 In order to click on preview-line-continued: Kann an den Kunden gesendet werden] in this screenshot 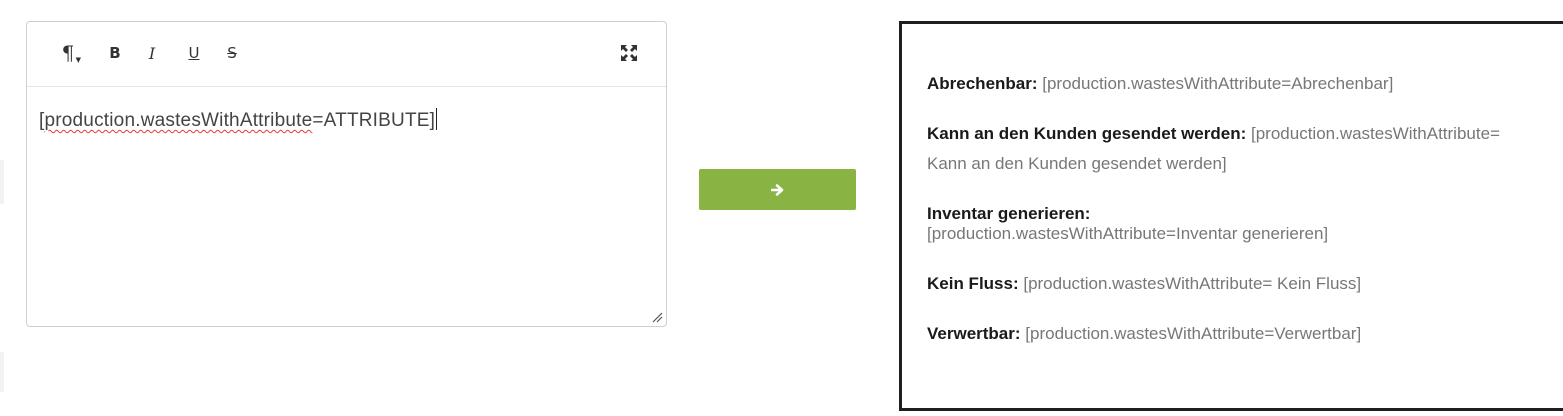, I will do `click(1077, 164)`.